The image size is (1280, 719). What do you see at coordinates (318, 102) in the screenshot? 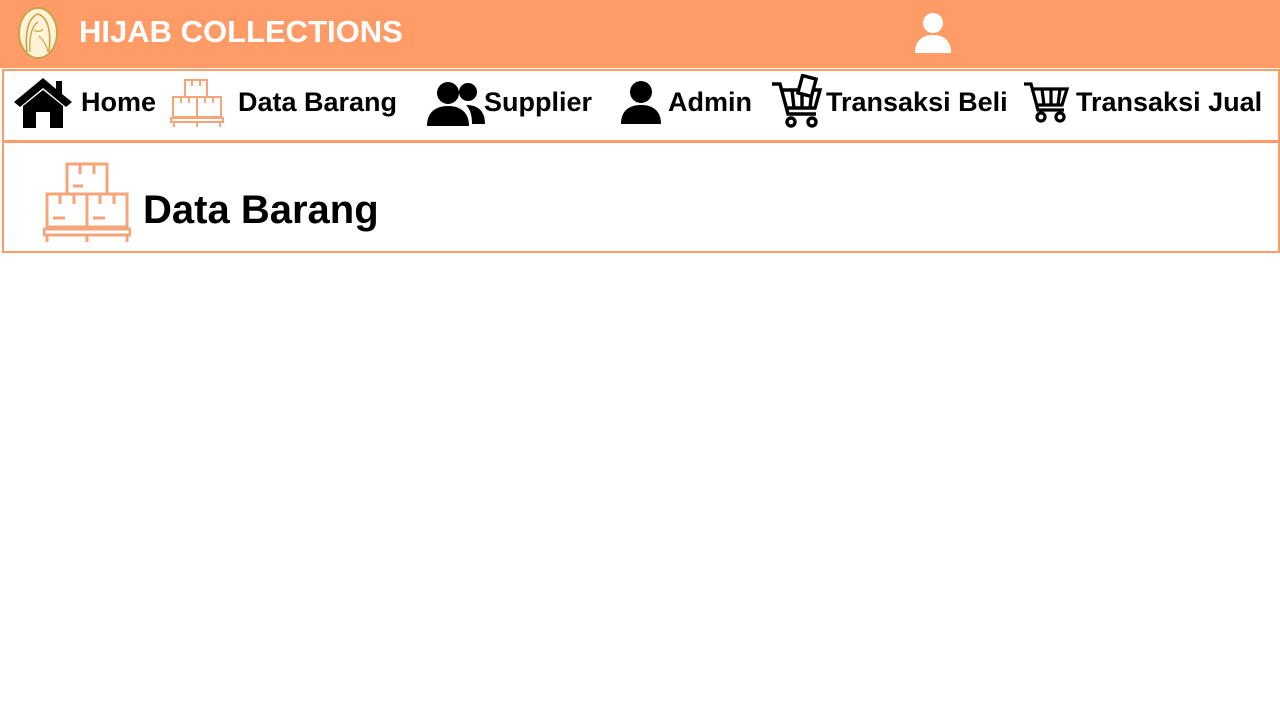
I see `nav-label-data-barang: Data Barang` at bounding box center [318, 102].